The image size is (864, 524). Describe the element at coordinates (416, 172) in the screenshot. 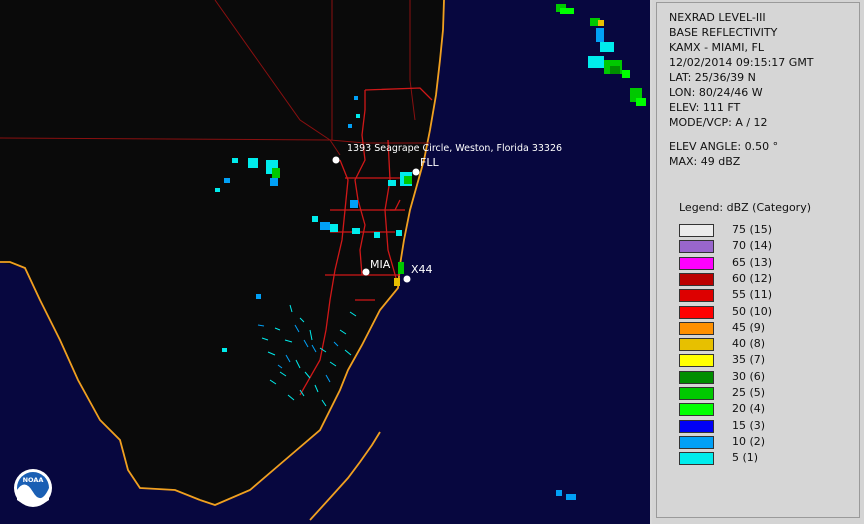

I see `fll-marker` at that location.